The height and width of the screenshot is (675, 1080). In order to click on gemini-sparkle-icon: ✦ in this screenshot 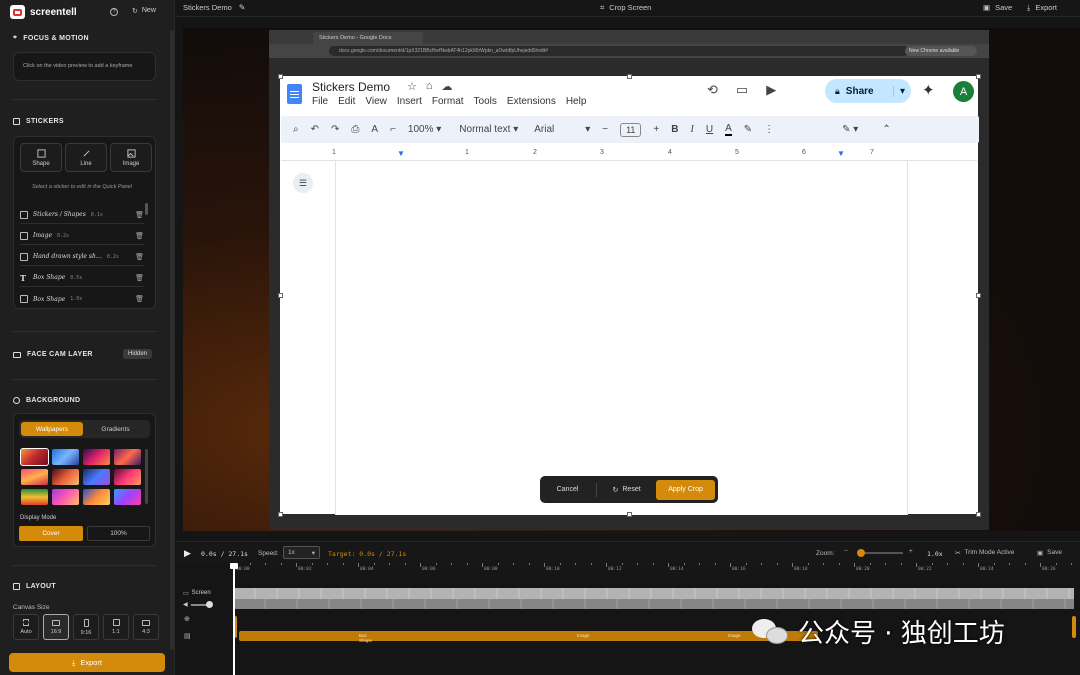, I will do `click(928, 90)`.